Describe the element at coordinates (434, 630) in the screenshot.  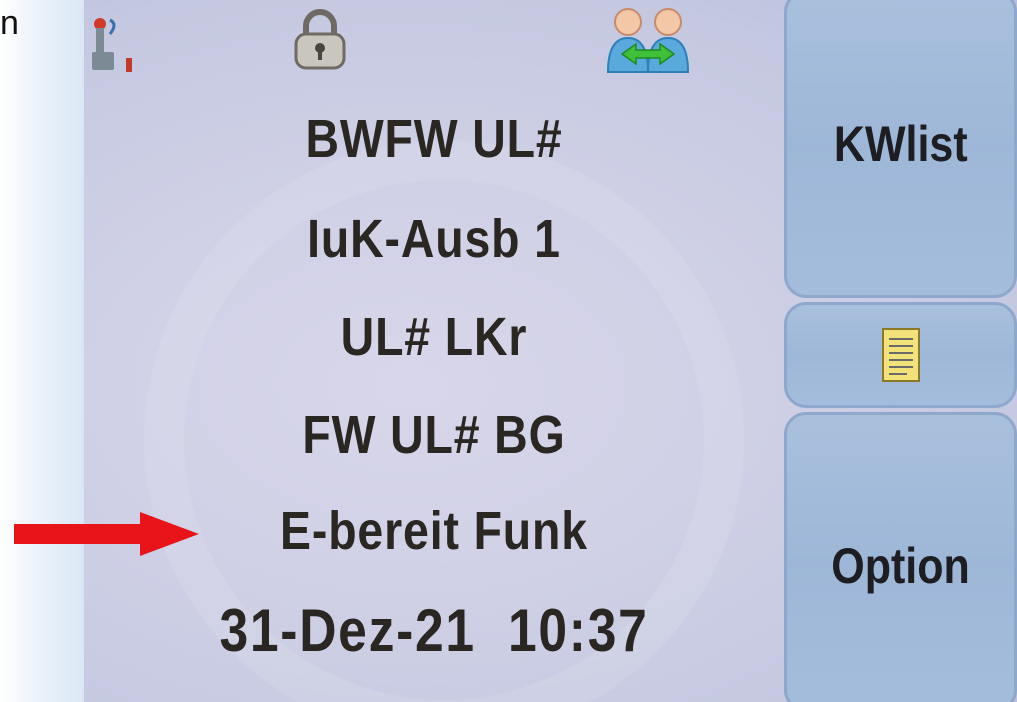
I see `date-time: 31-Dez-21 10:37` at that location.